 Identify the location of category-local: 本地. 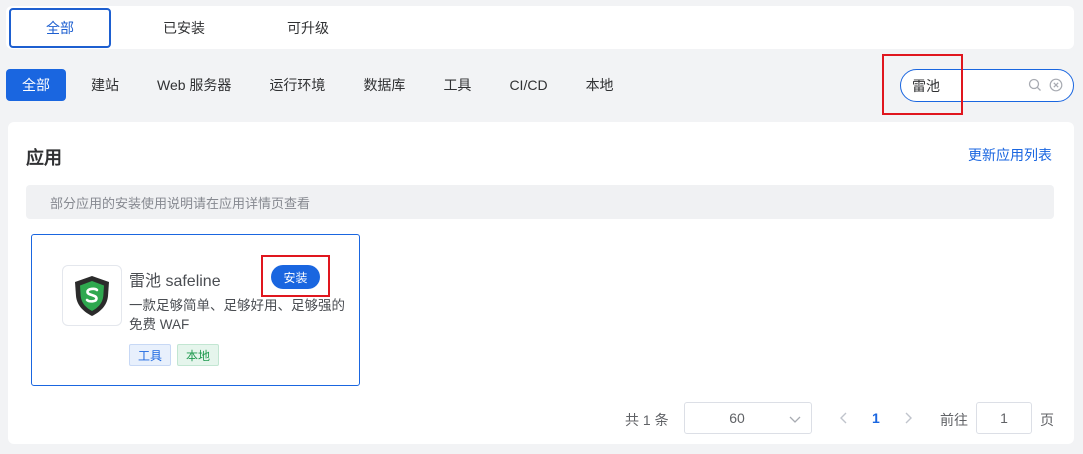
(600, 85).